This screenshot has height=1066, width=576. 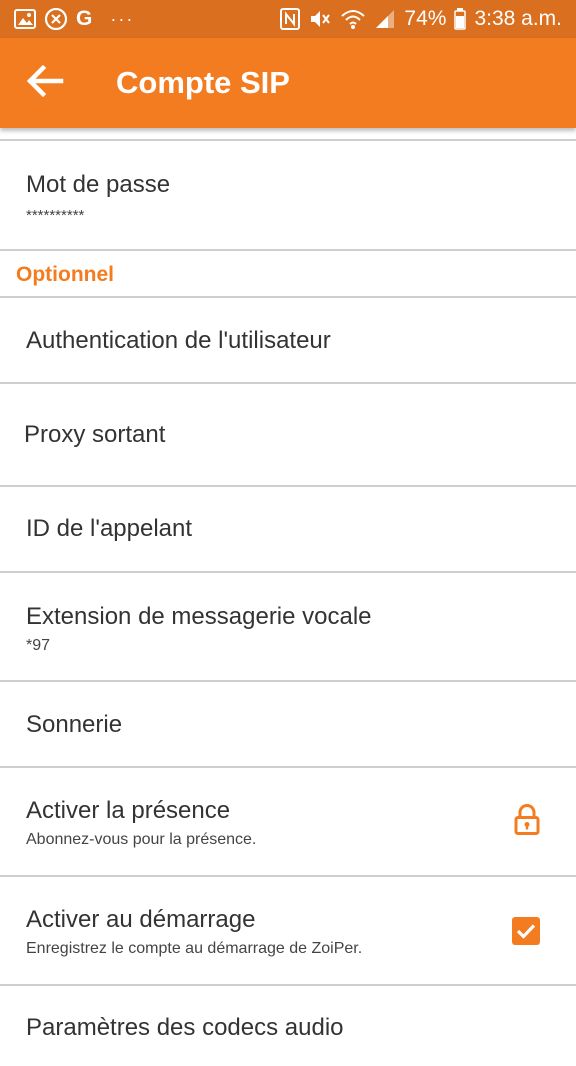 I want to click on voicemail-setting: Extension de messagerie vocale *97, so click(x=288, y=626).